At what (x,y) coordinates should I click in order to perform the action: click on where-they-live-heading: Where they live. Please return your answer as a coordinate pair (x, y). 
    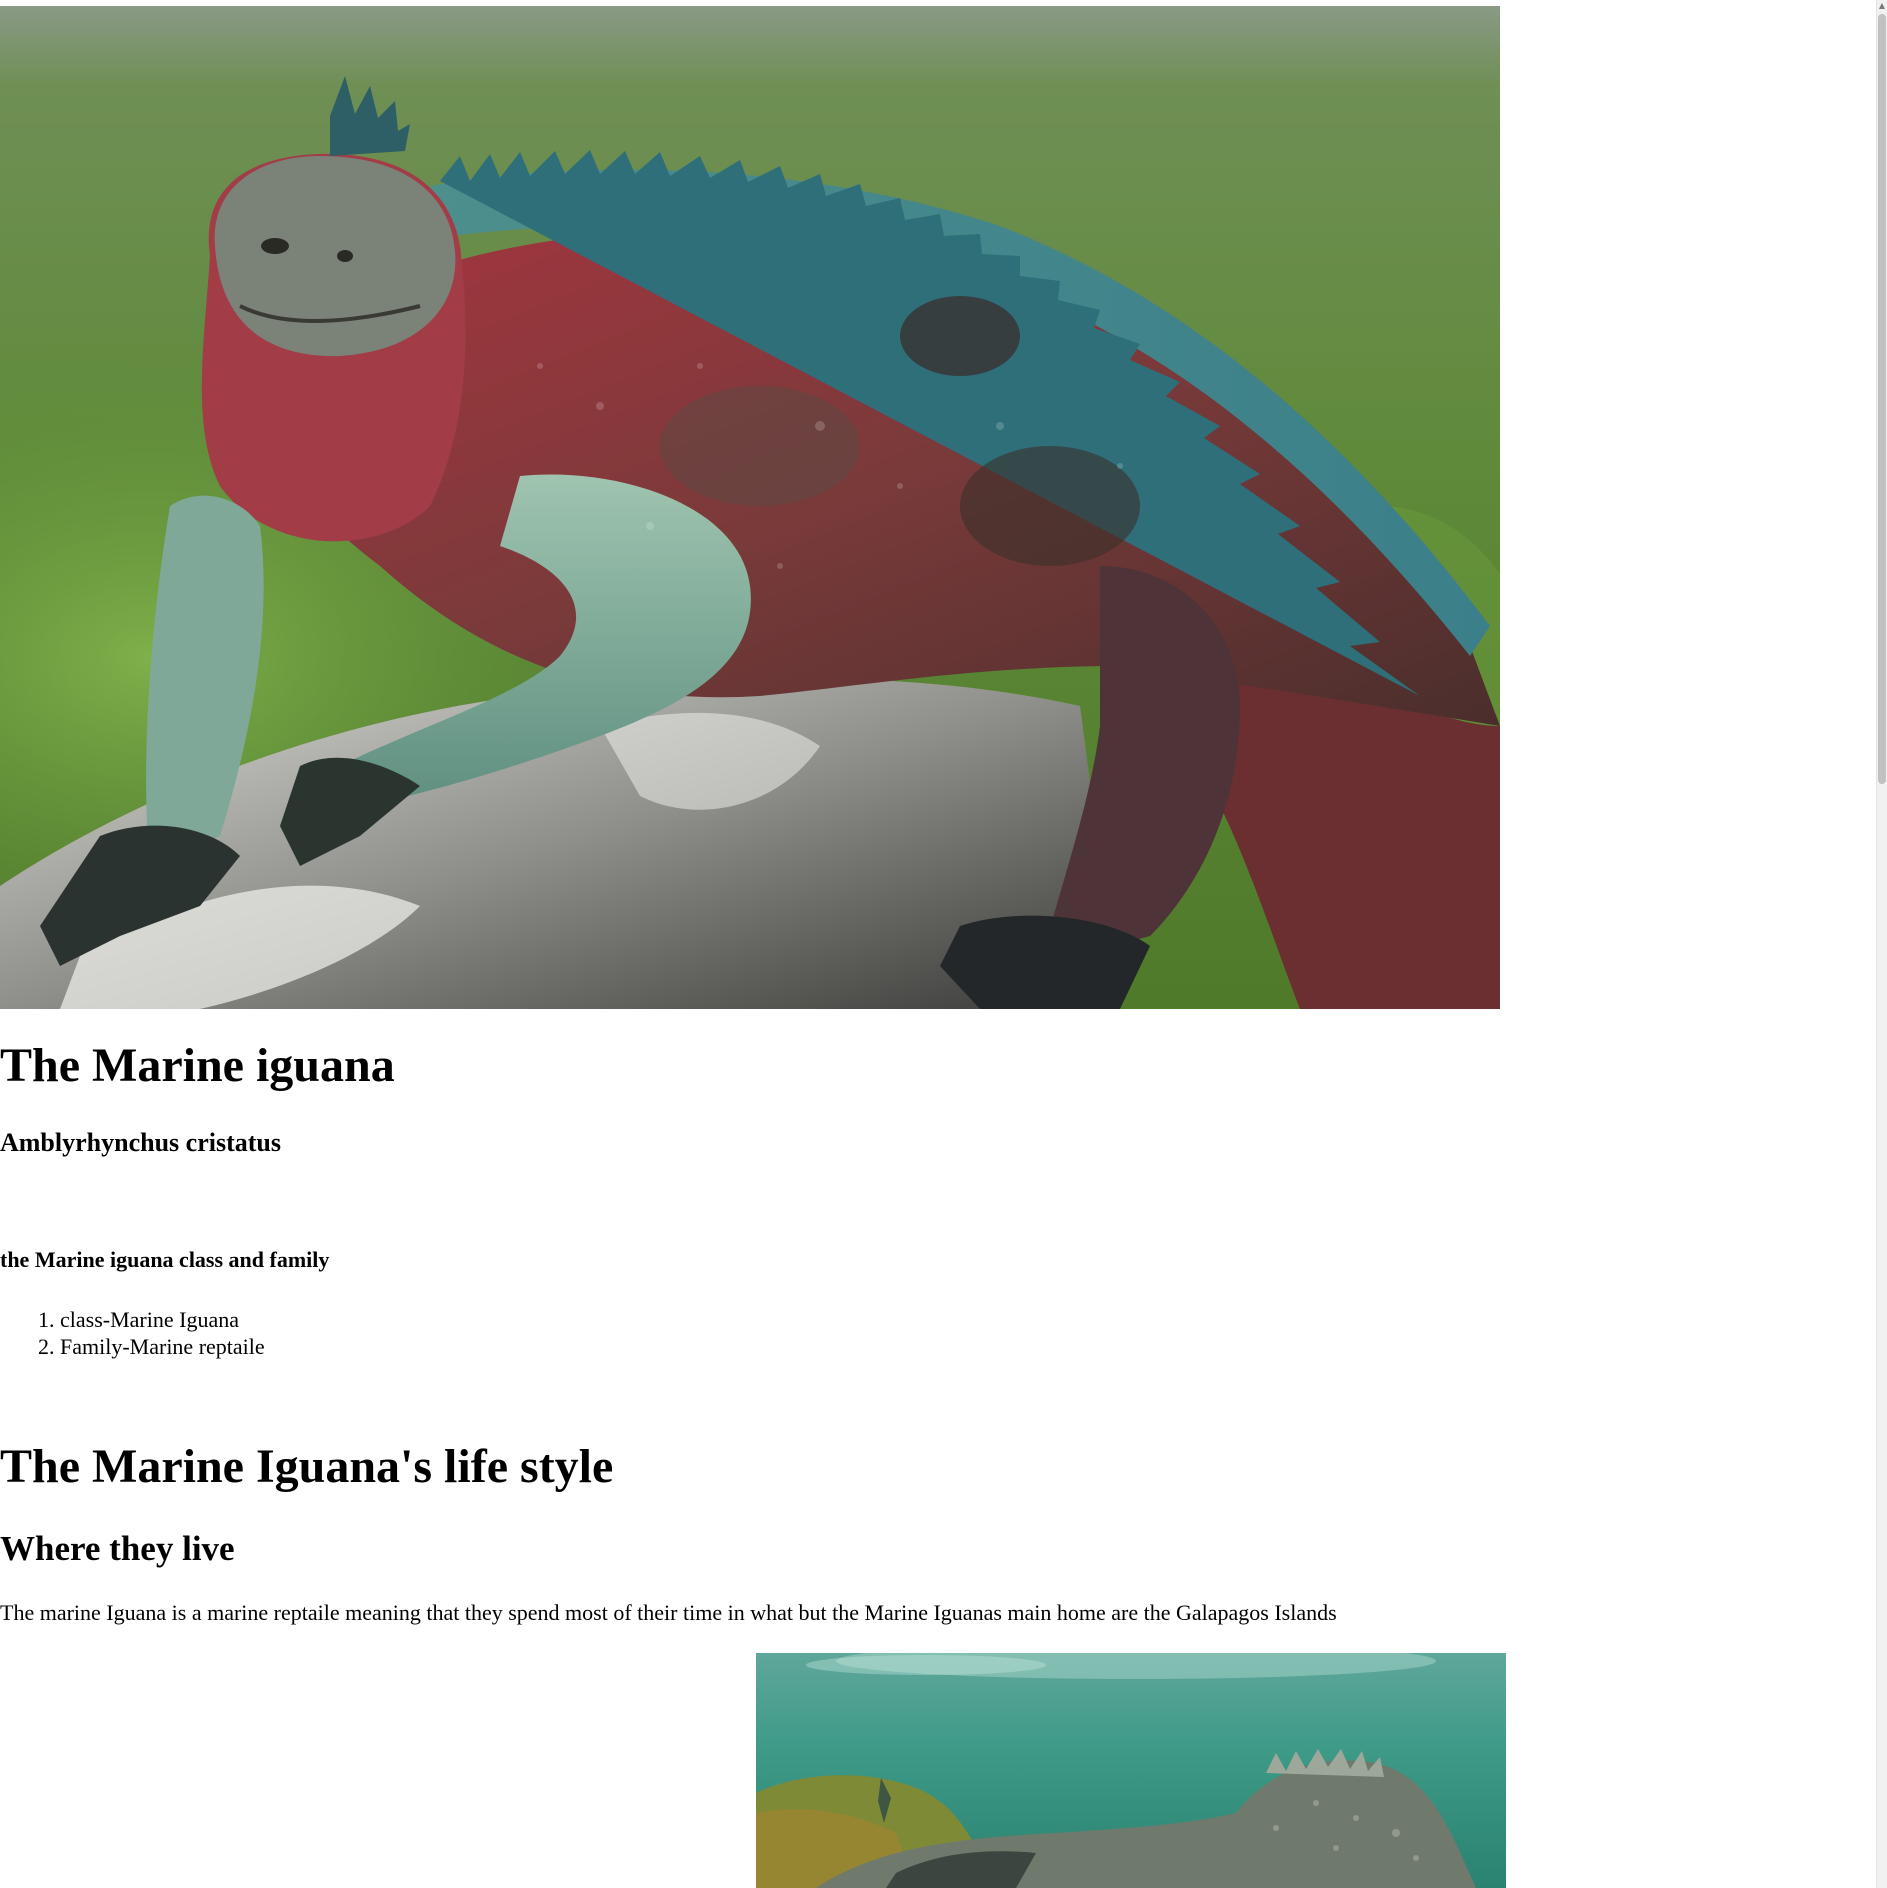
    Looking at the image, I should click on (117, 1548).